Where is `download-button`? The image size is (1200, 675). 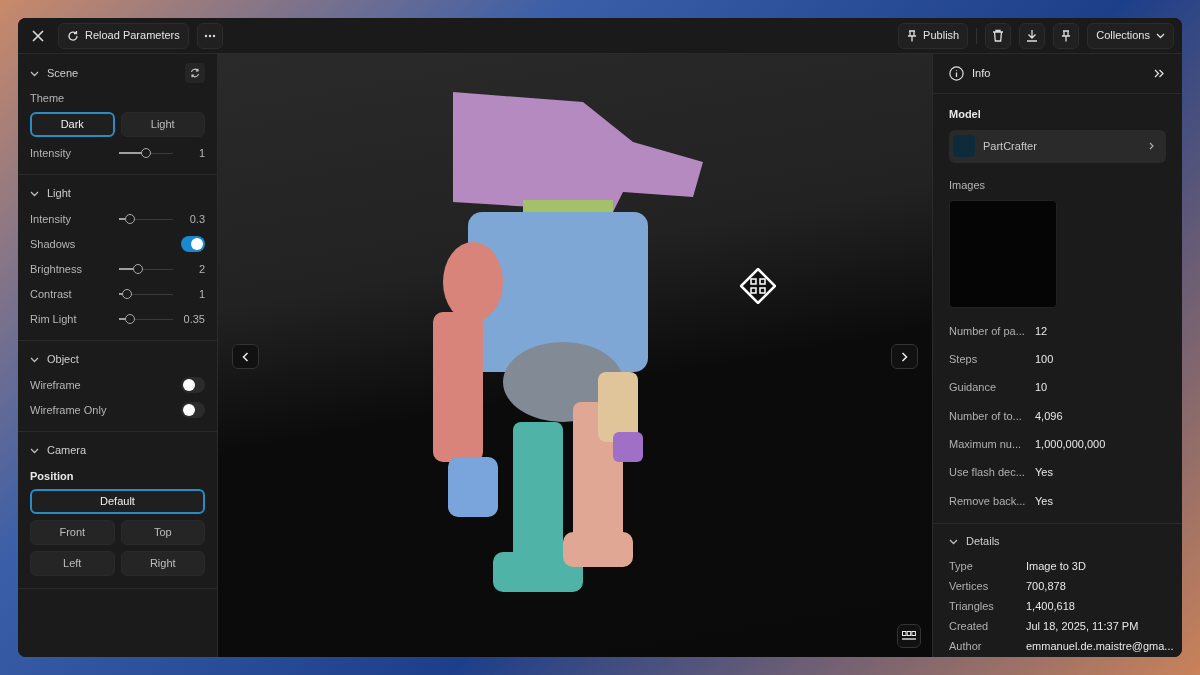 download-button is located at coordinates (1032, 35).